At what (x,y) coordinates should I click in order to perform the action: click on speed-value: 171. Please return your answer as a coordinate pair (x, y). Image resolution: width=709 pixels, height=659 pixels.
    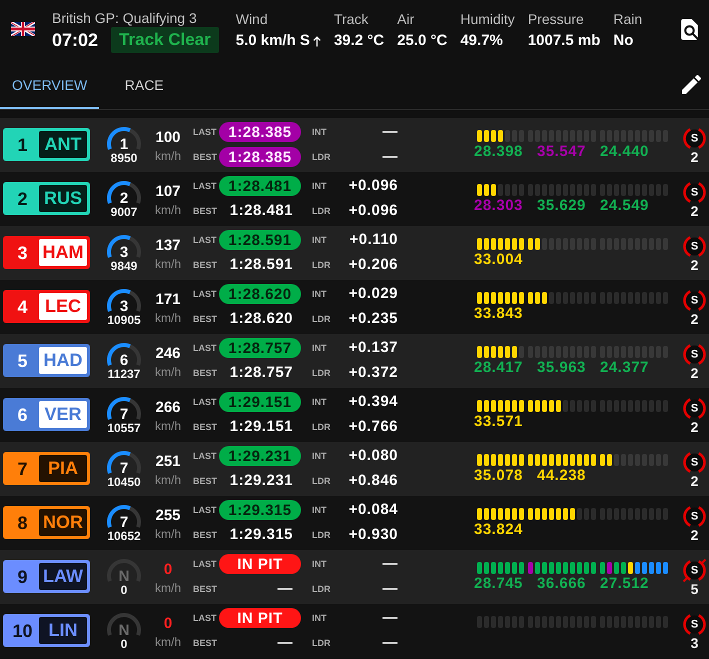
    Looking at the image, I should click on (168, 300).